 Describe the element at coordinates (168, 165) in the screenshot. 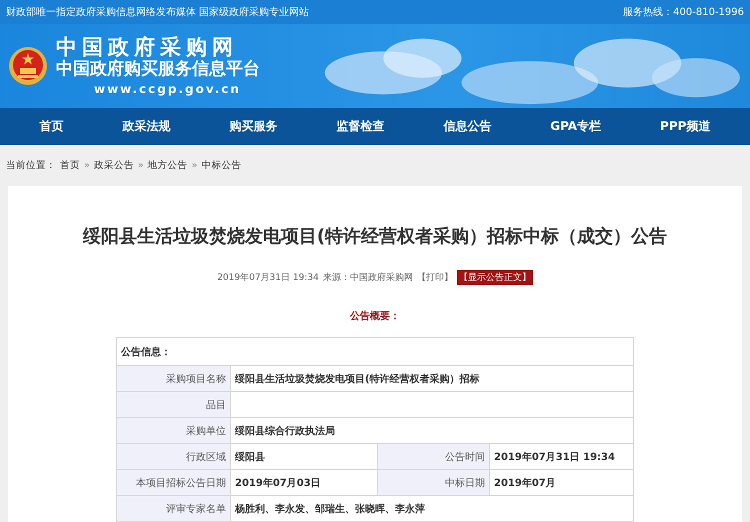

I see `breadcrumb-link: 地方公告` at that location.